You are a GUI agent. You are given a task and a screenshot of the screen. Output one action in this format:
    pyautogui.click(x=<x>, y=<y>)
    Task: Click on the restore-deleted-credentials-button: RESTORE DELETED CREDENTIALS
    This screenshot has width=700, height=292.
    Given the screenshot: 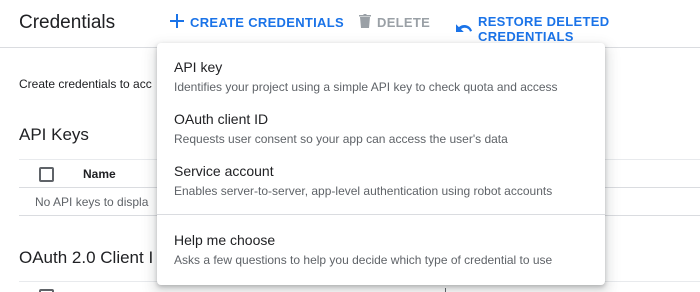 What is the action you would take?
    pyautogui.click(x=578, y=29)
    